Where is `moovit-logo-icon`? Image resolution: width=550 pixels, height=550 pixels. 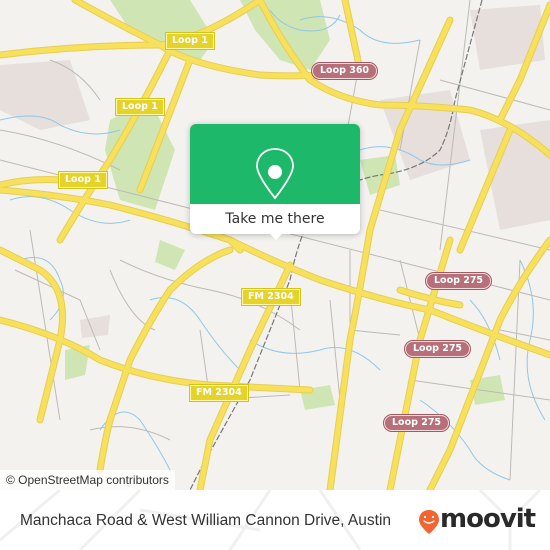
moovit-logo-icon is located at coordinates (429, 522).